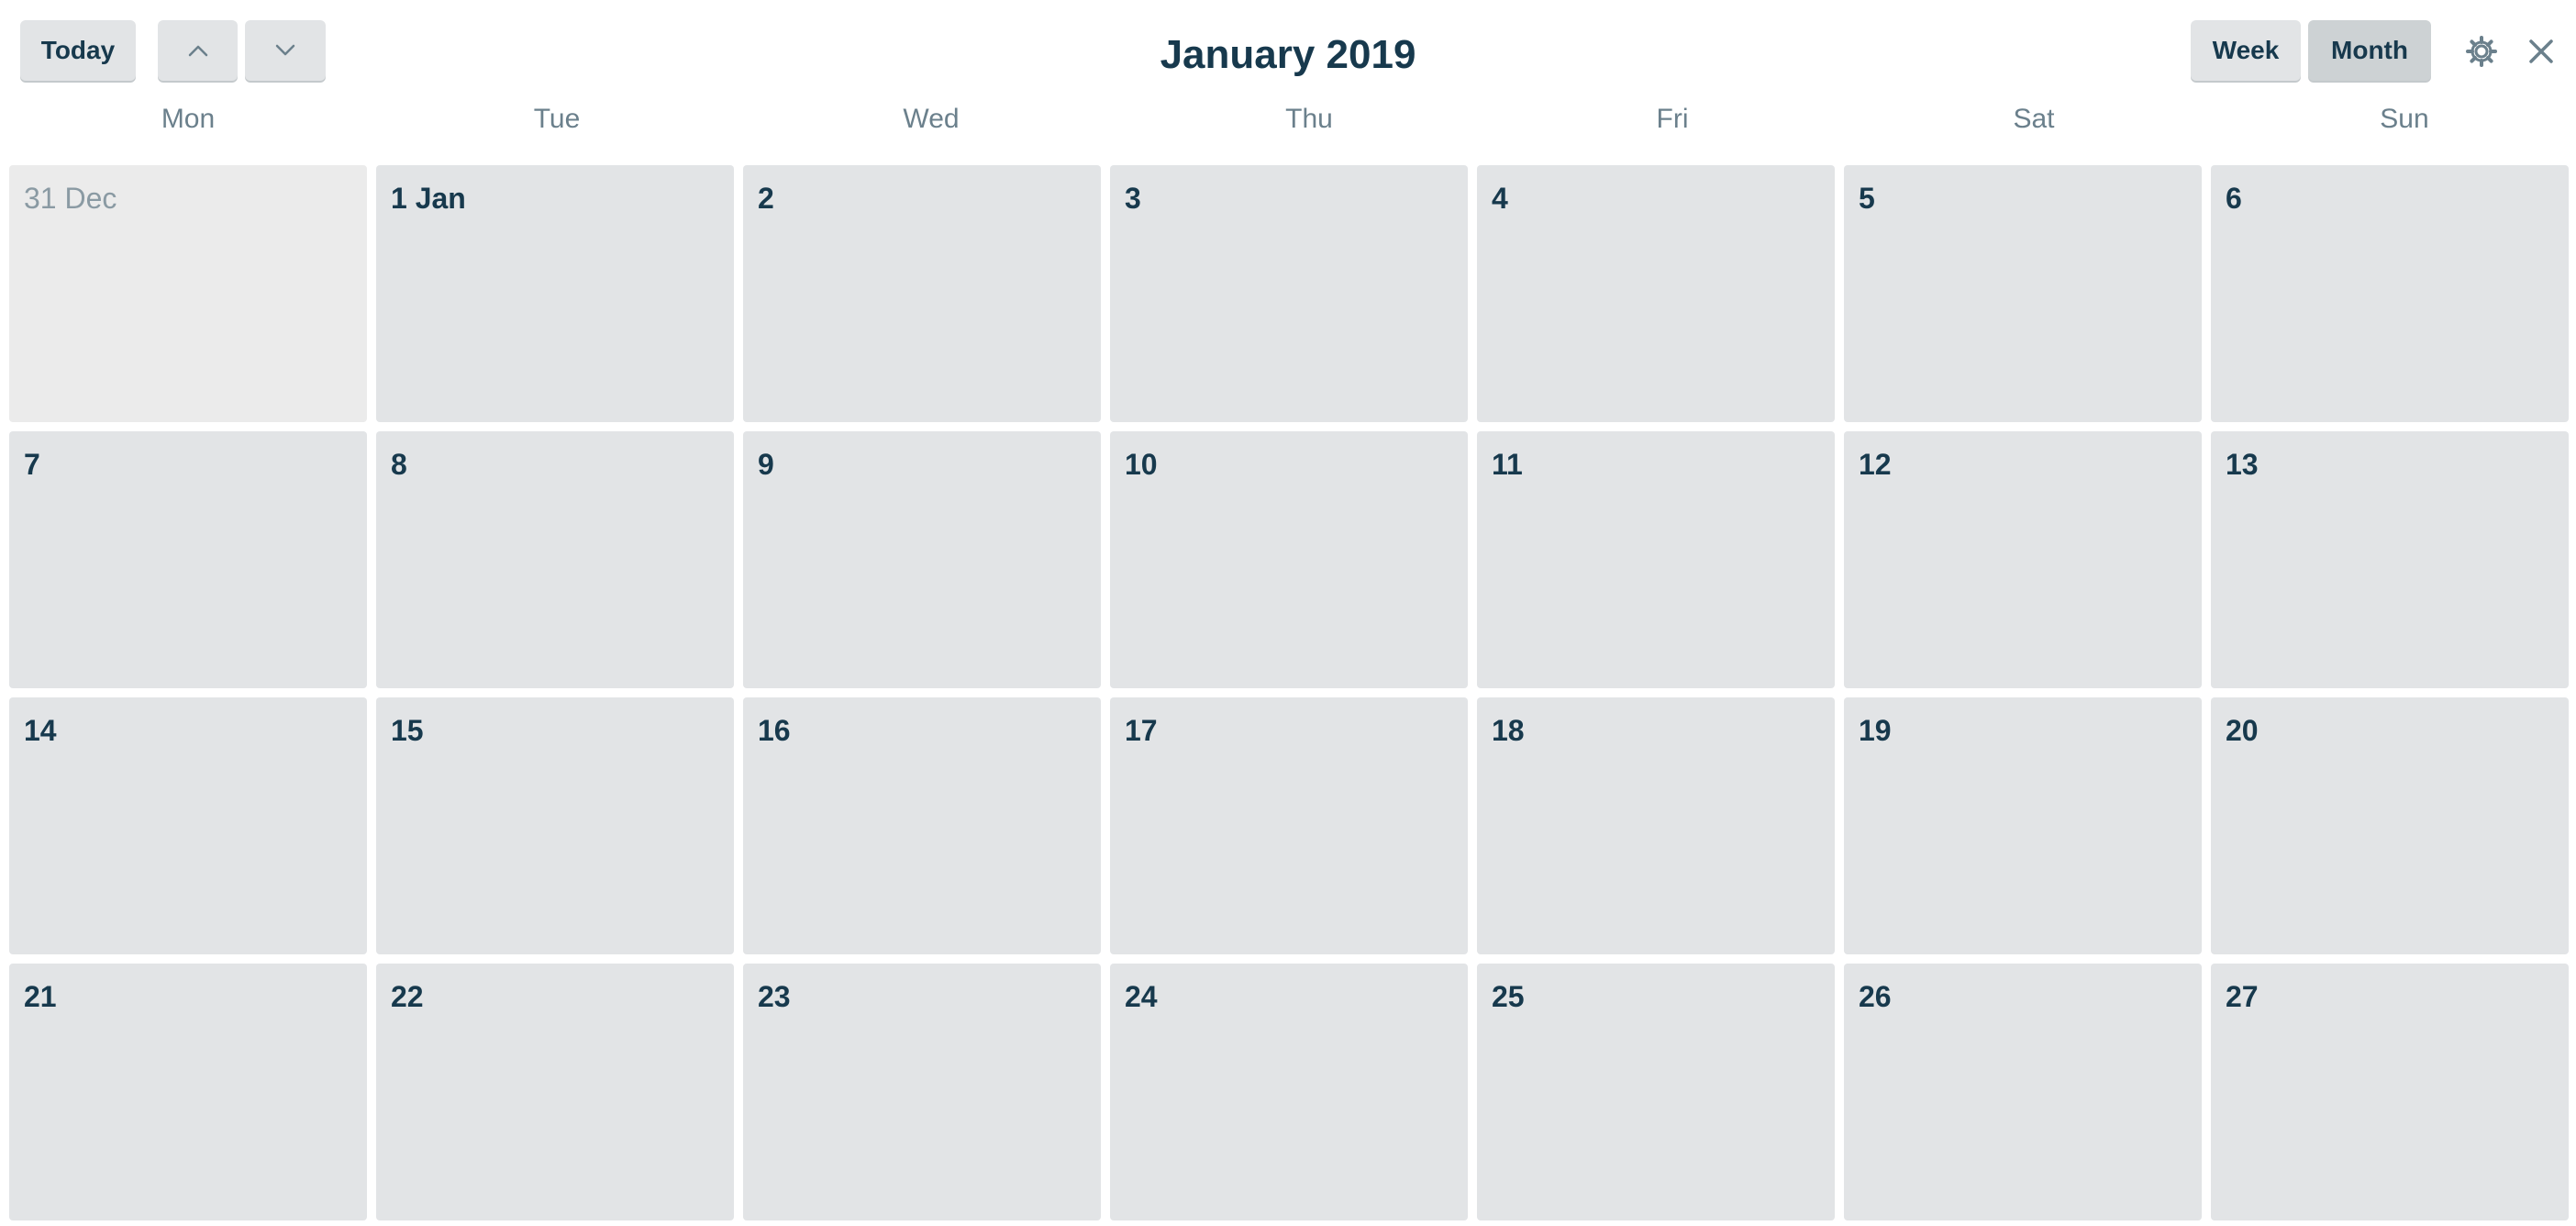  What do you see at coordinates (2390, 293) in the screenshot?
I see `day-cell: 6` at bounding box center [2390, 293].